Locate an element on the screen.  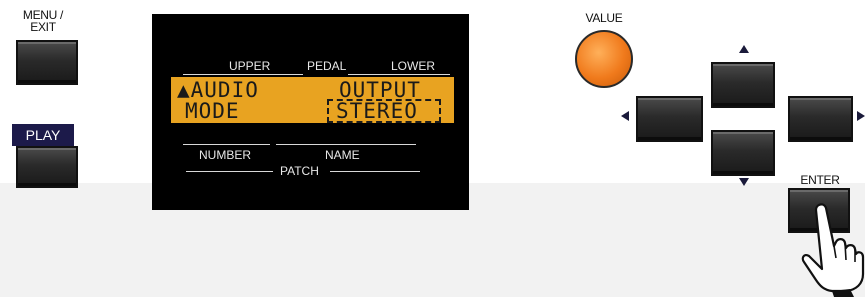
pedal-label: PEDAL is located at coordinates (327, 66).